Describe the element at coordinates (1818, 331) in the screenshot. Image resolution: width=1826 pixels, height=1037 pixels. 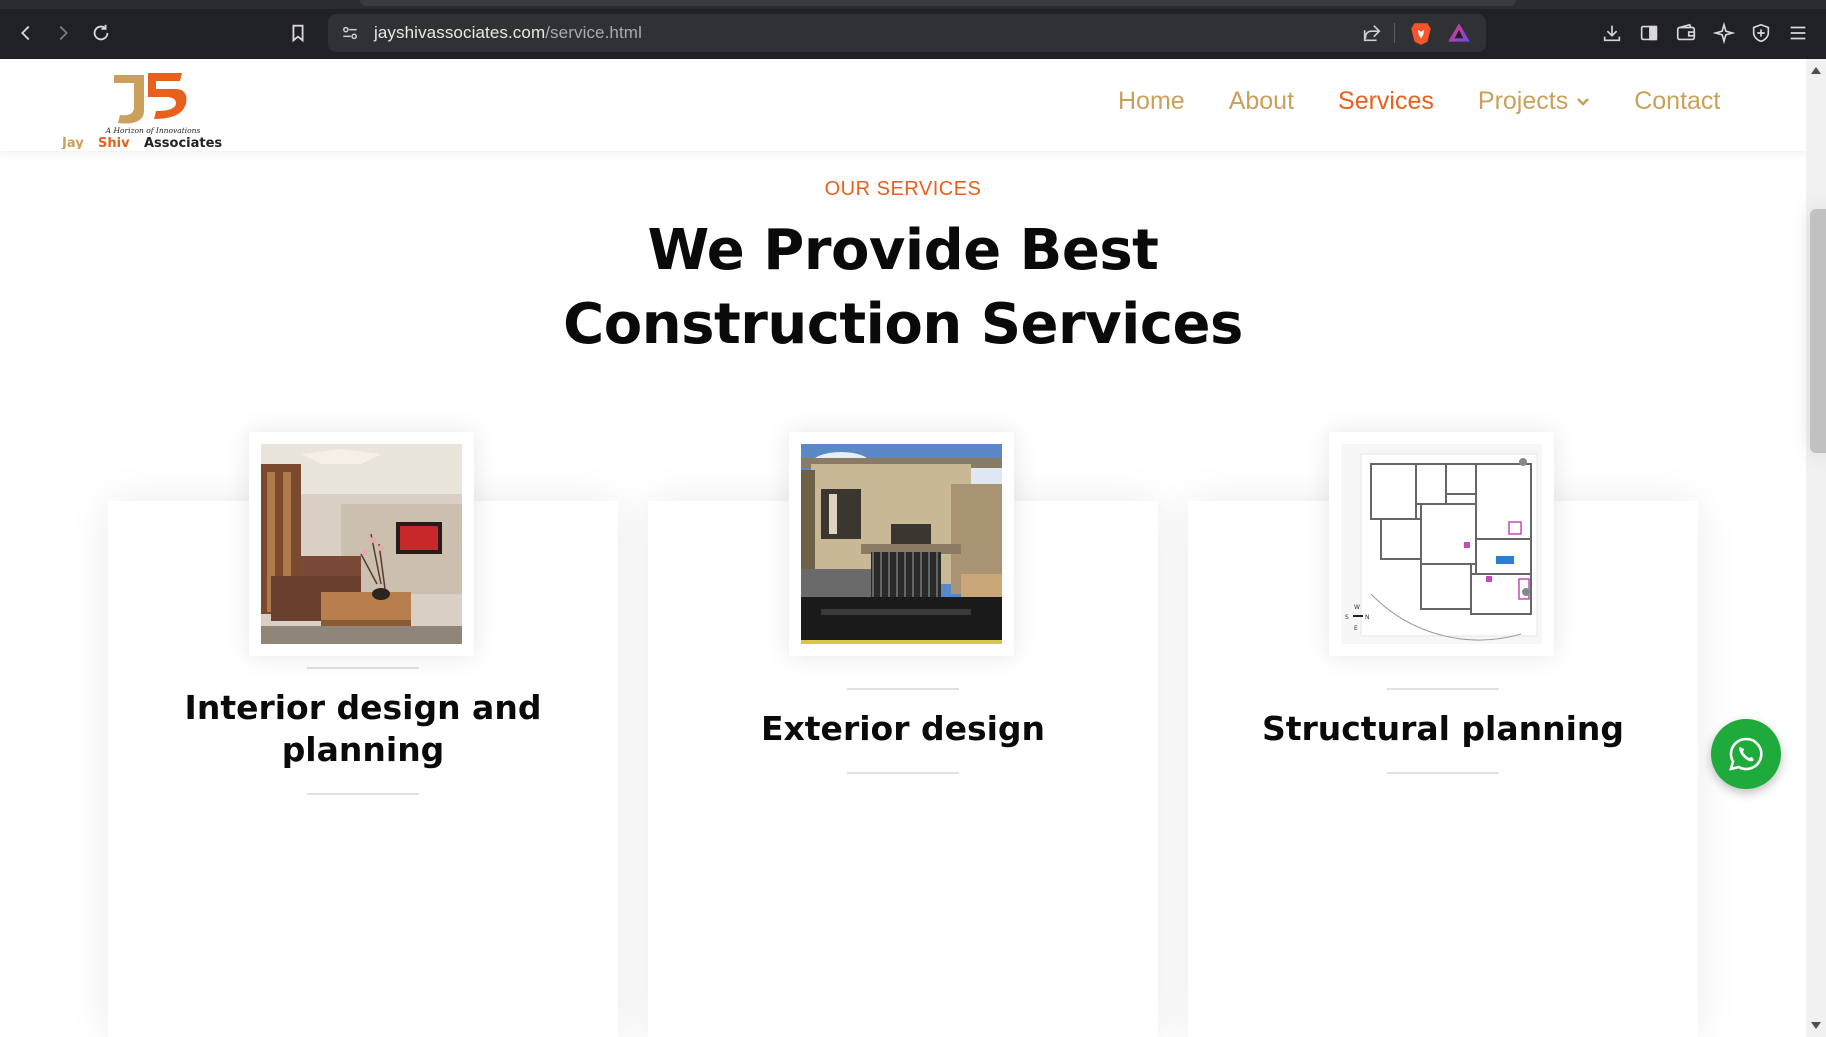
I see `scrollbar-thumb` at that location.